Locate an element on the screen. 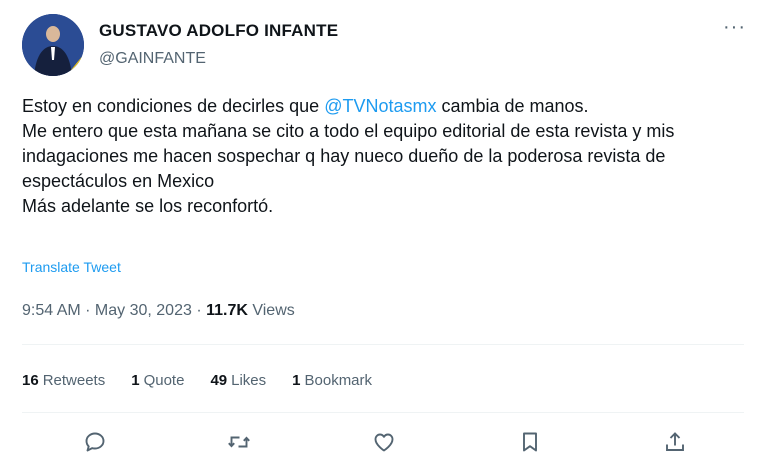 The image size is (768, 473). action-bar is located at coordinates (384, 442).